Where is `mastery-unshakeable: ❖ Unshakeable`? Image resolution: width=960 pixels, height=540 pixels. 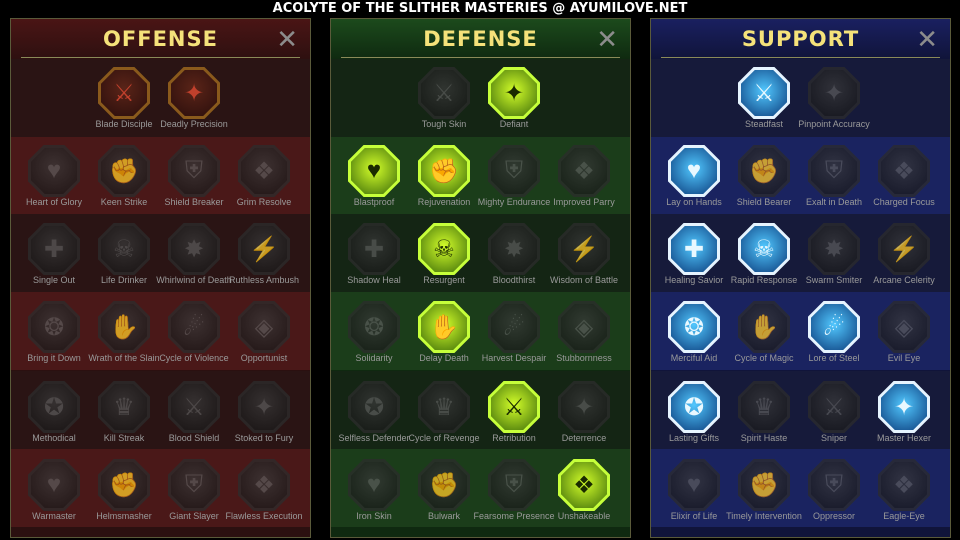 mastery-unshakeable: ❖ Unshakeable is located at coordinates (584, 494).